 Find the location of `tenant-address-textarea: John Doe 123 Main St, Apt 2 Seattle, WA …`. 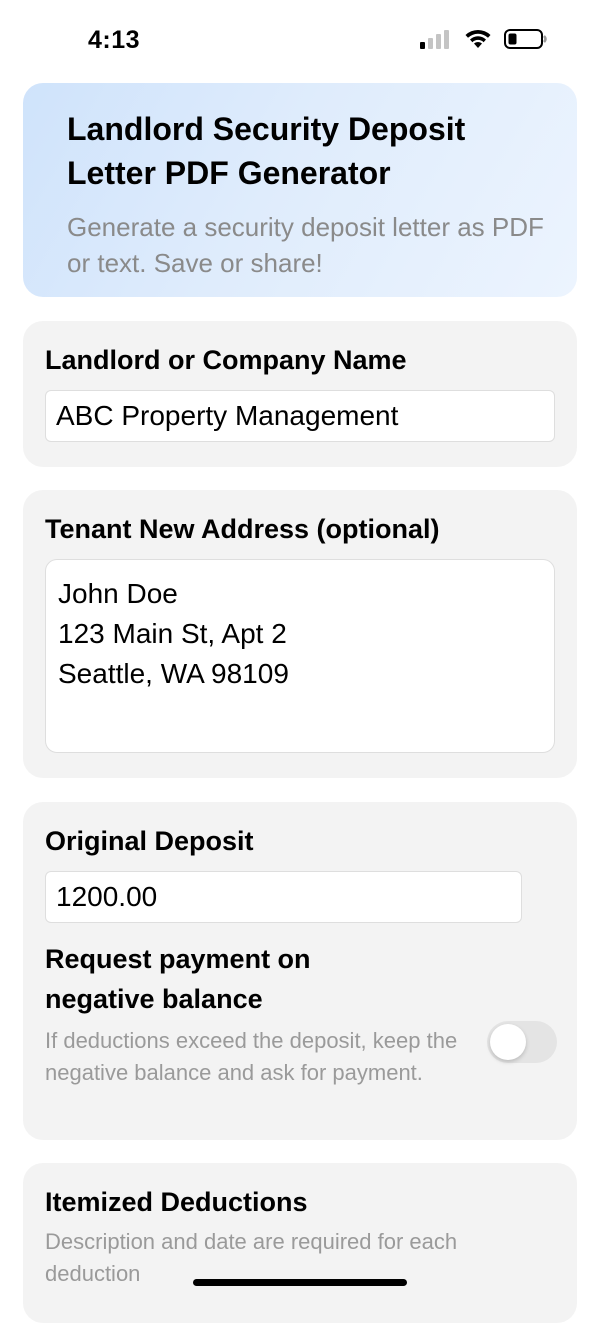

tenant-address-textarea: John Doe 123 Main St, Apt 2 Seattle, WA … is located at coordinates (300, 656).